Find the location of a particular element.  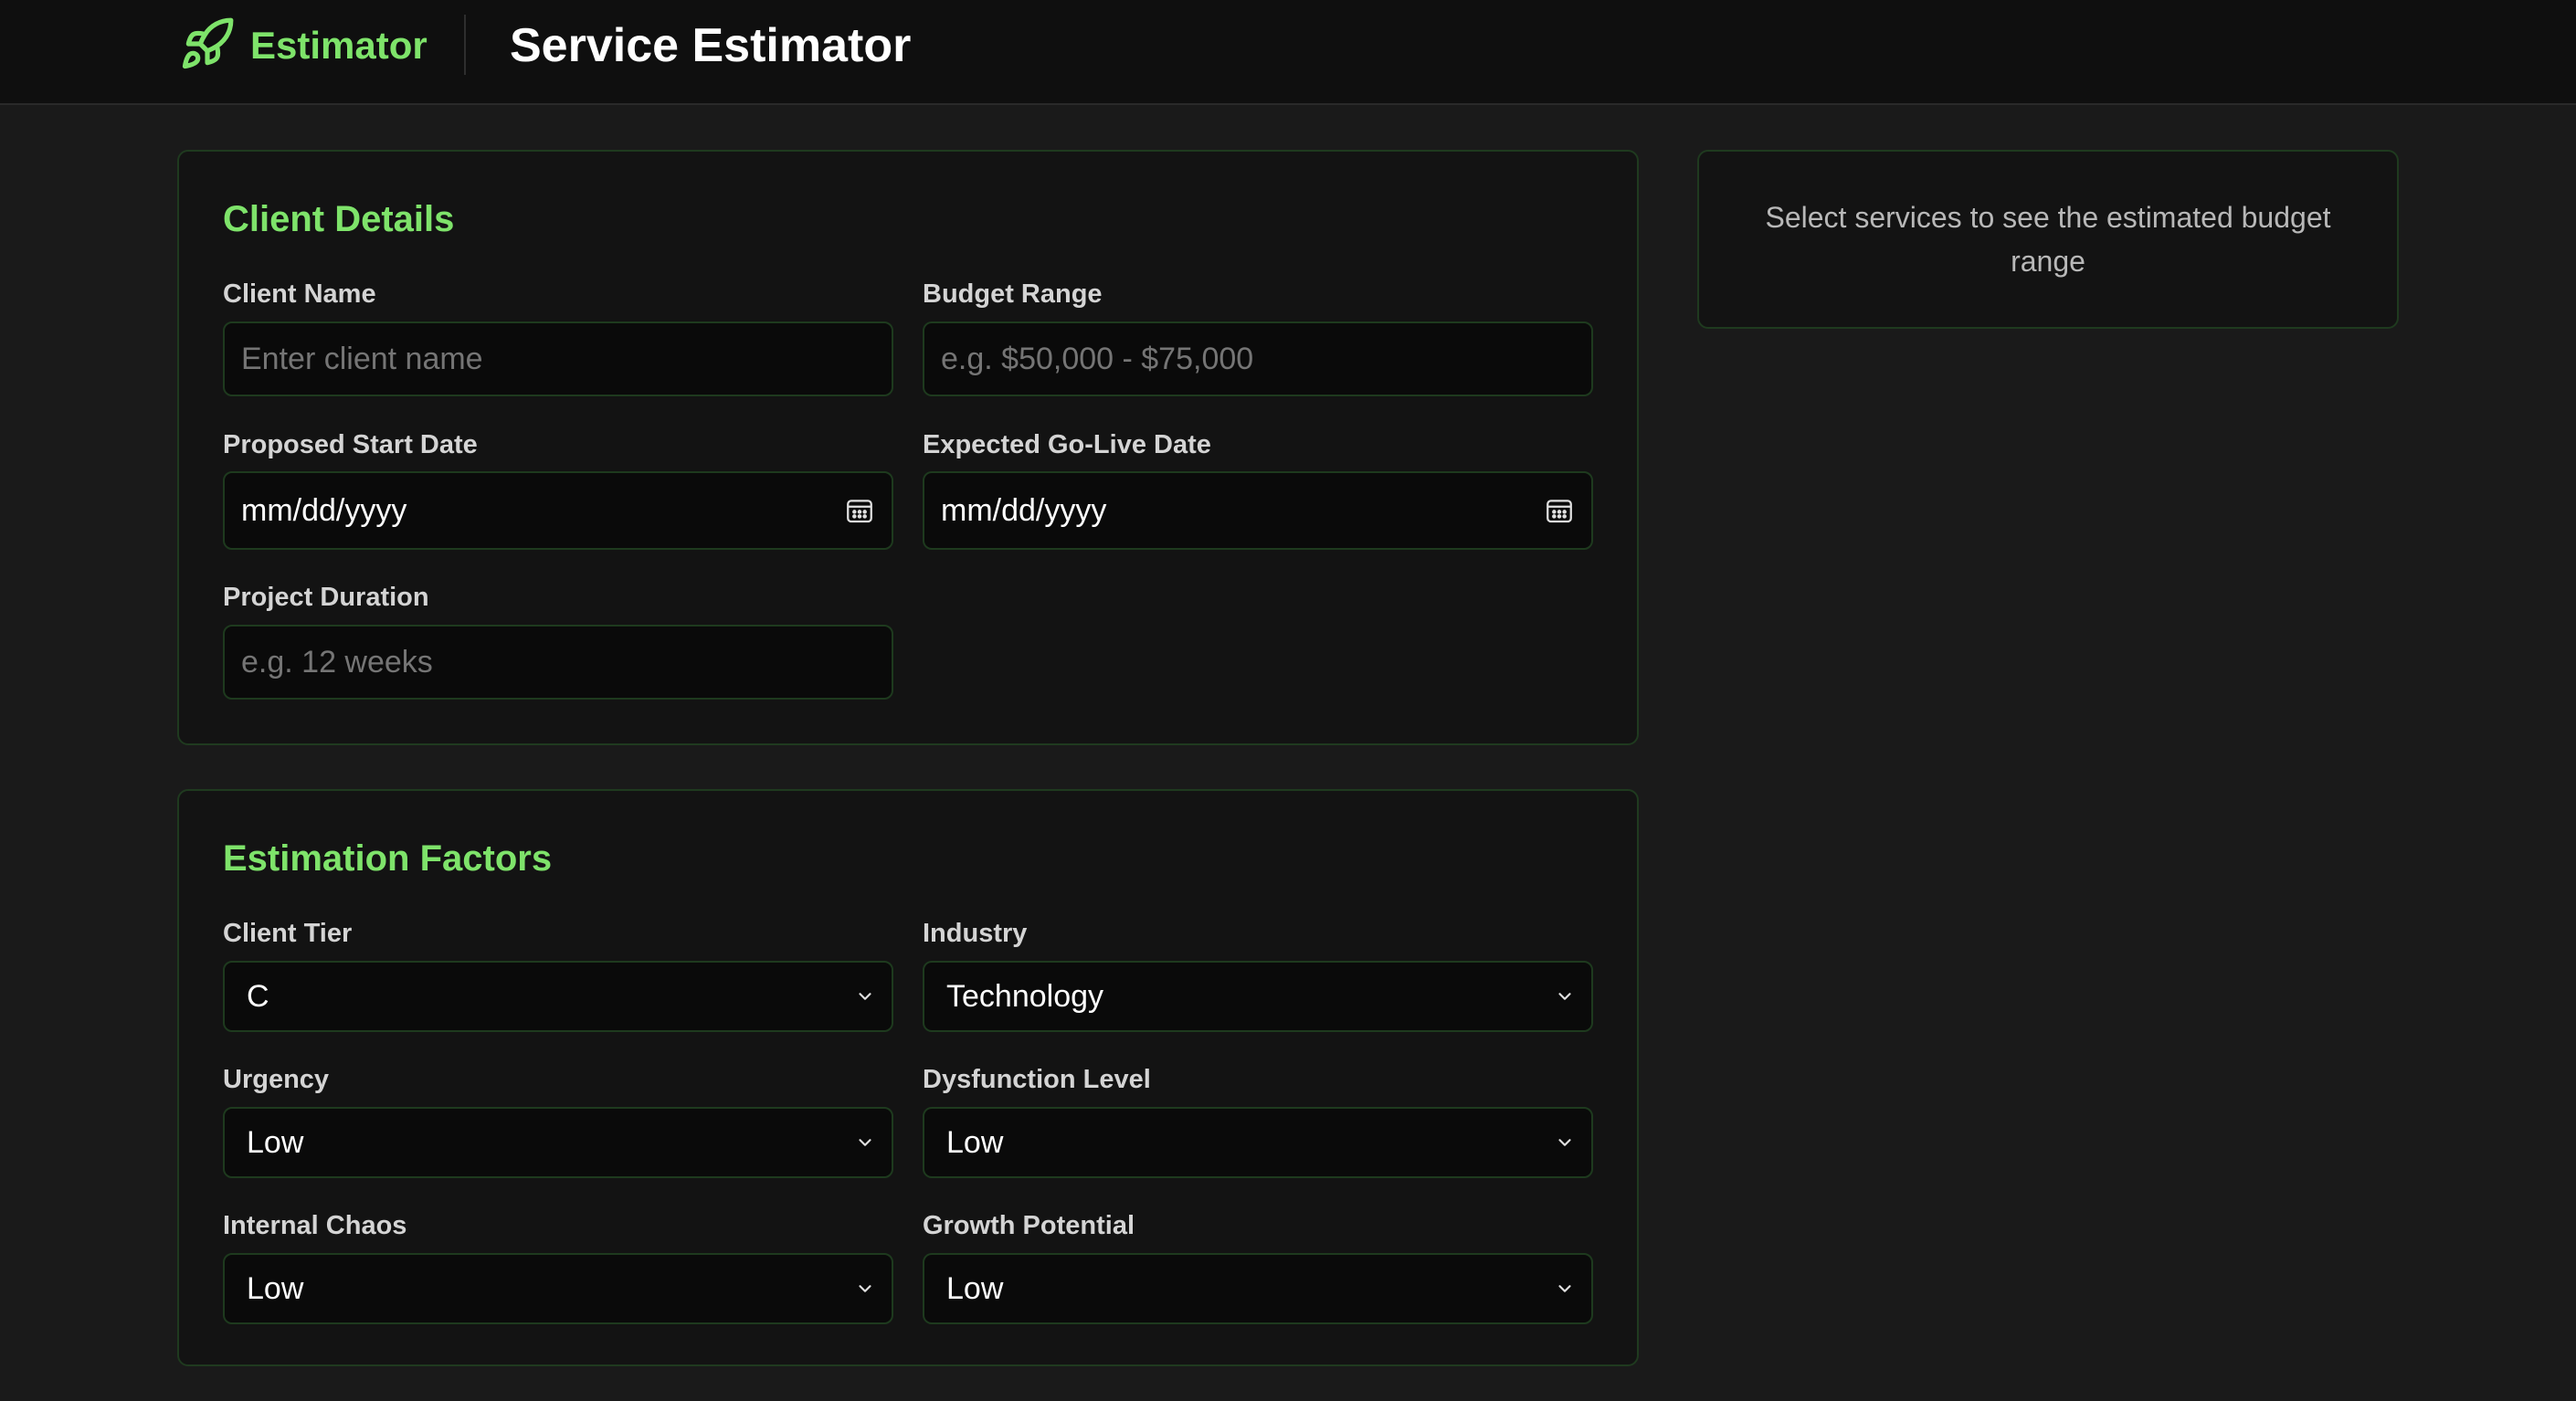

go-live-date-label: Expected Go-Live Date is located at coordinates (1067, 444).